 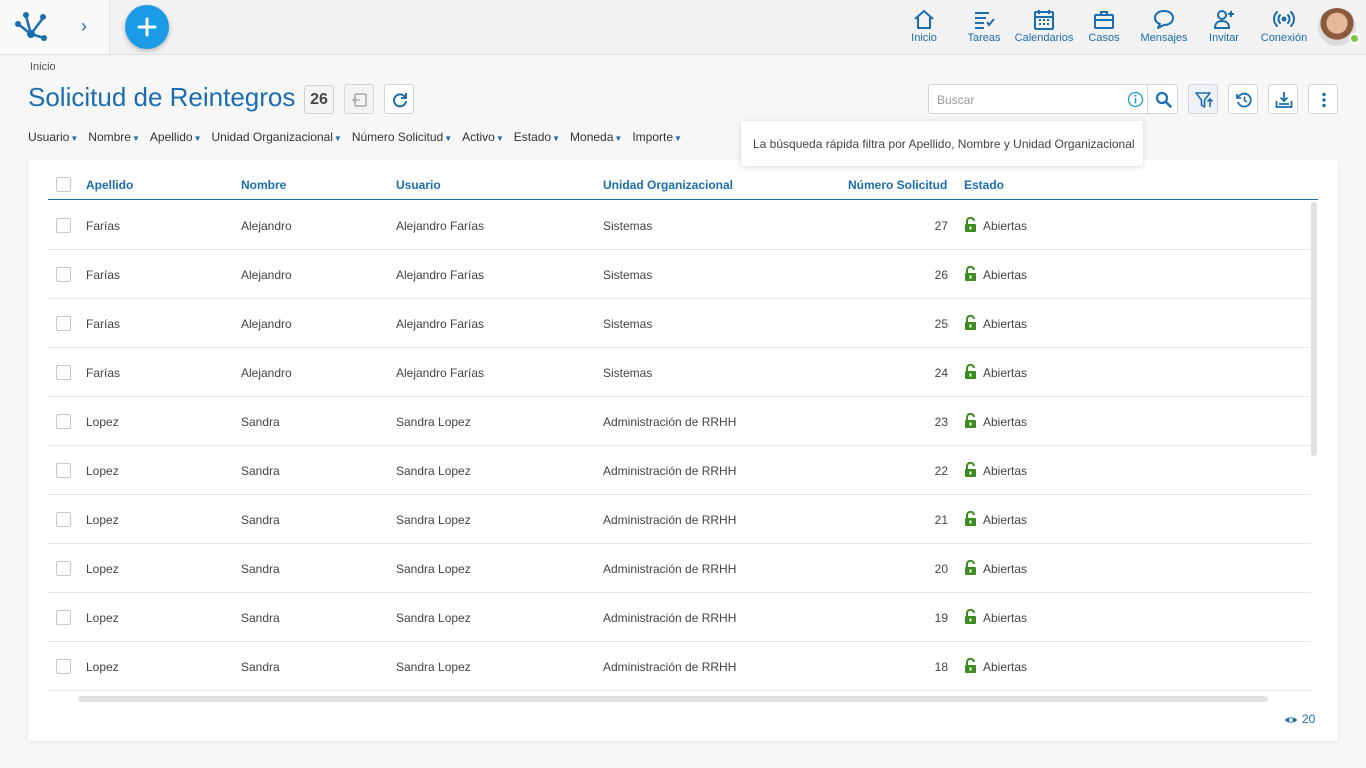 I want to click on expand-menu-button: ›, so click(x=84, y=26).